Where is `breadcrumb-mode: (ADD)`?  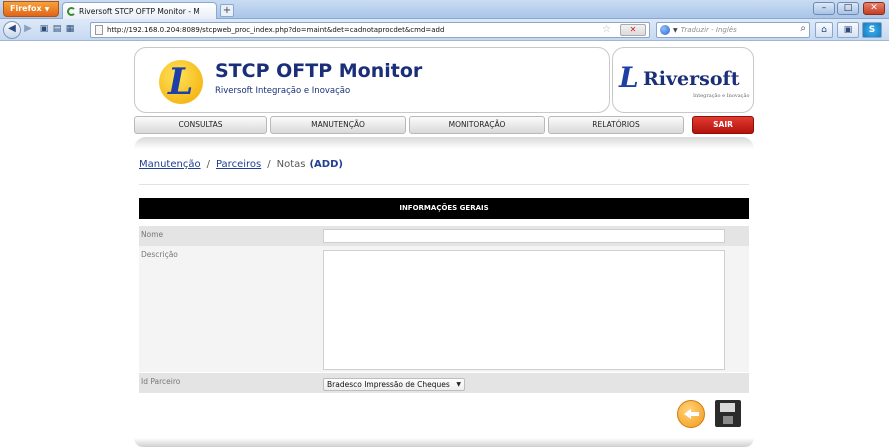 breadcrumb-mode: (ADD) is located at coordinates (326, 164).